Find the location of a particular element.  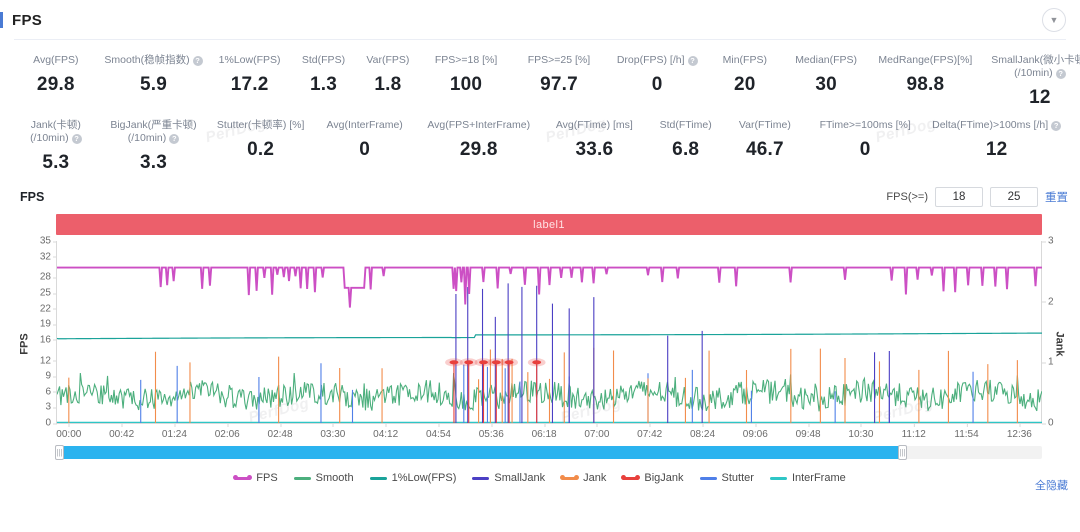

metric-card: Drop(FPS) [/h]? 0 is located at coordinates (656, 76).